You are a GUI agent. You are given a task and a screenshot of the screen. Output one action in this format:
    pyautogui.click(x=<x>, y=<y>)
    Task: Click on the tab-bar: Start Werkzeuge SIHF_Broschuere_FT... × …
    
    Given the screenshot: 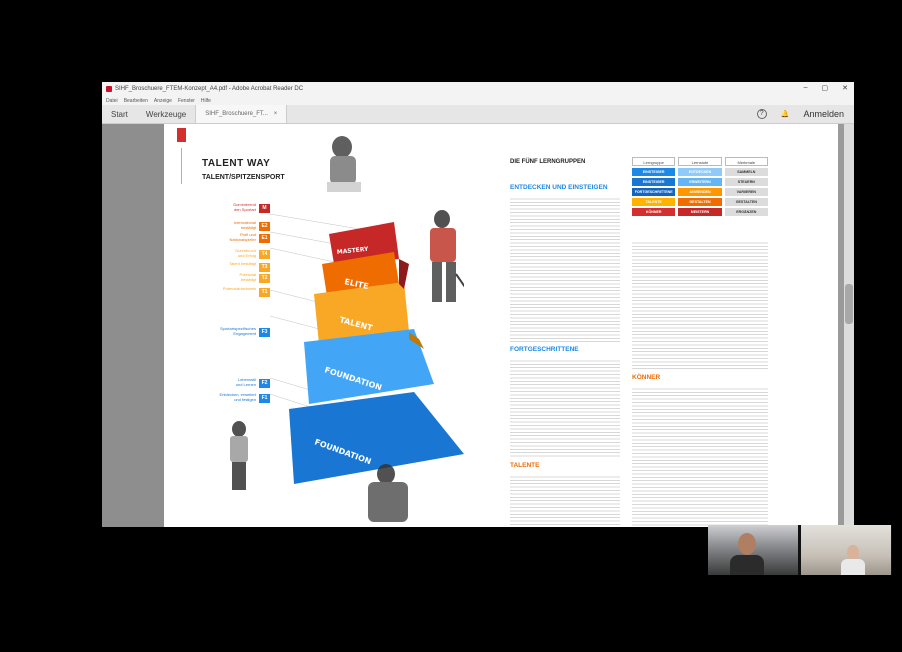 What is the action you would take?
    pyautogui.click(x=478, y=114)
    